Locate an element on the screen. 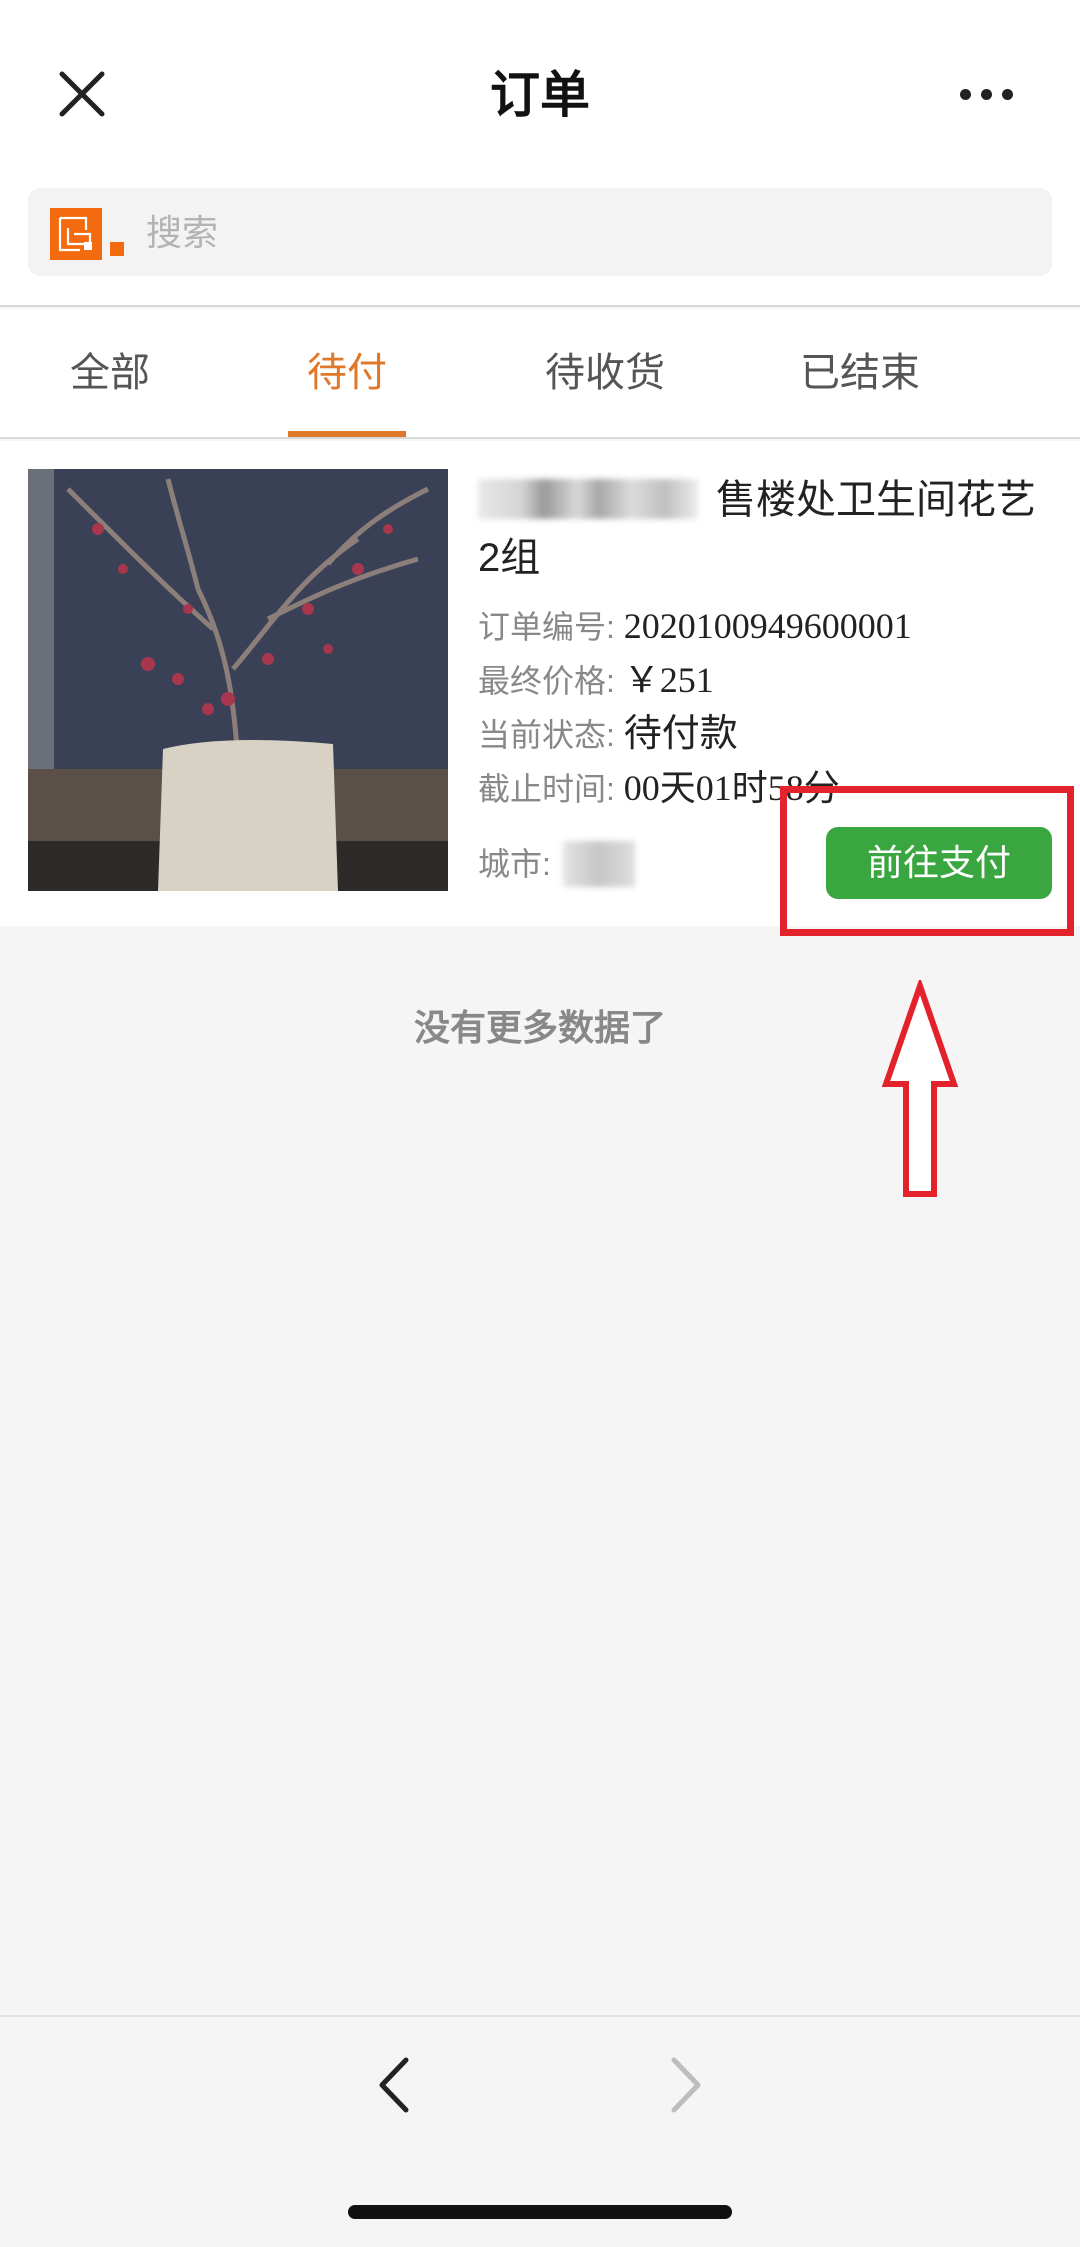 This screenshot has width=1080, height=2247. tab-label: 已结束 is located at coordinates (860, 373).